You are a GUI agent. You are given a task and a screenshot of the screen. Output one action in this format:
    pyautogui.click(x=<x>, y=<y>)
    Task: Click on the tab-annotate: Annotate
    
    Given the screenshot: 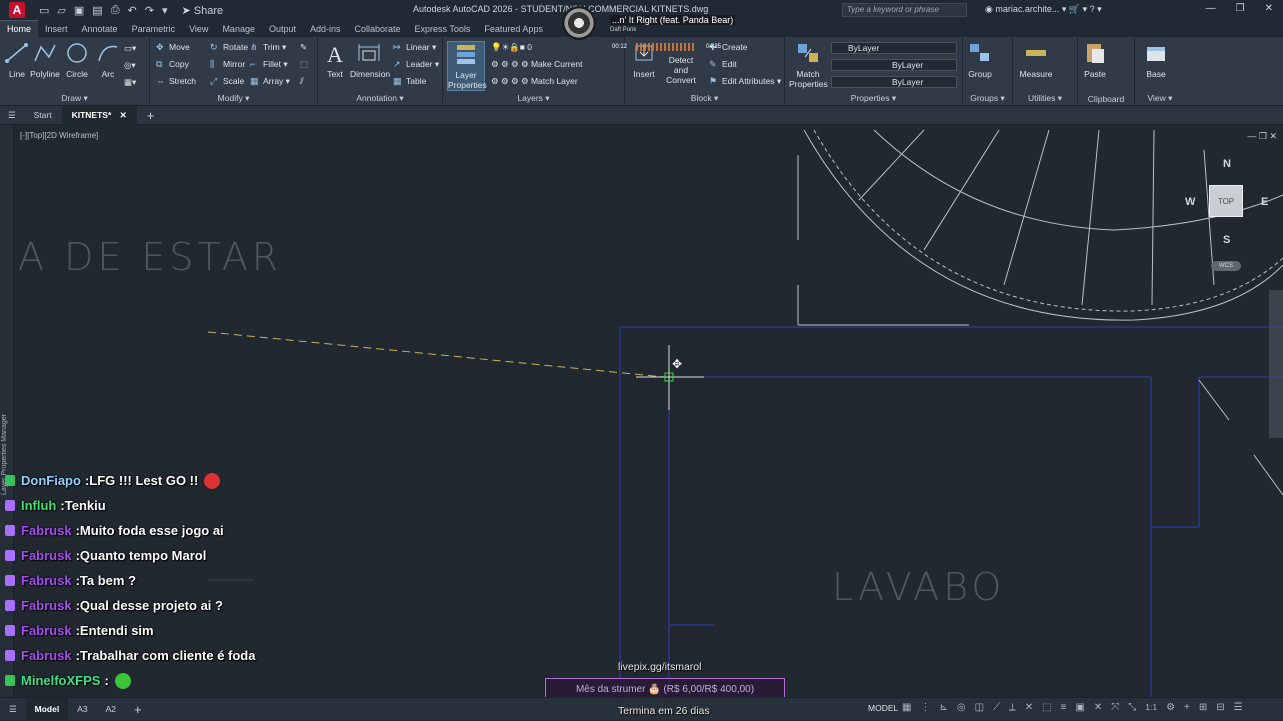 What is the action you would take?
    pyautogui.click(x=100, y=30)
    